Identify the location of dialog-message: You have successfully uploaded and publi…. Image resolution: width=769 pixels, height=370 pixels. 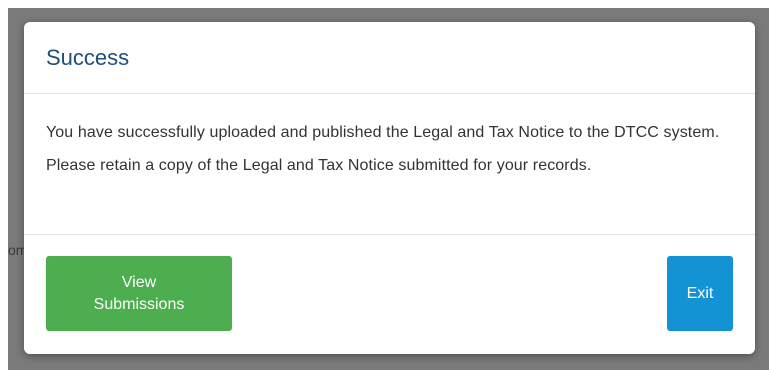
(383, 149).